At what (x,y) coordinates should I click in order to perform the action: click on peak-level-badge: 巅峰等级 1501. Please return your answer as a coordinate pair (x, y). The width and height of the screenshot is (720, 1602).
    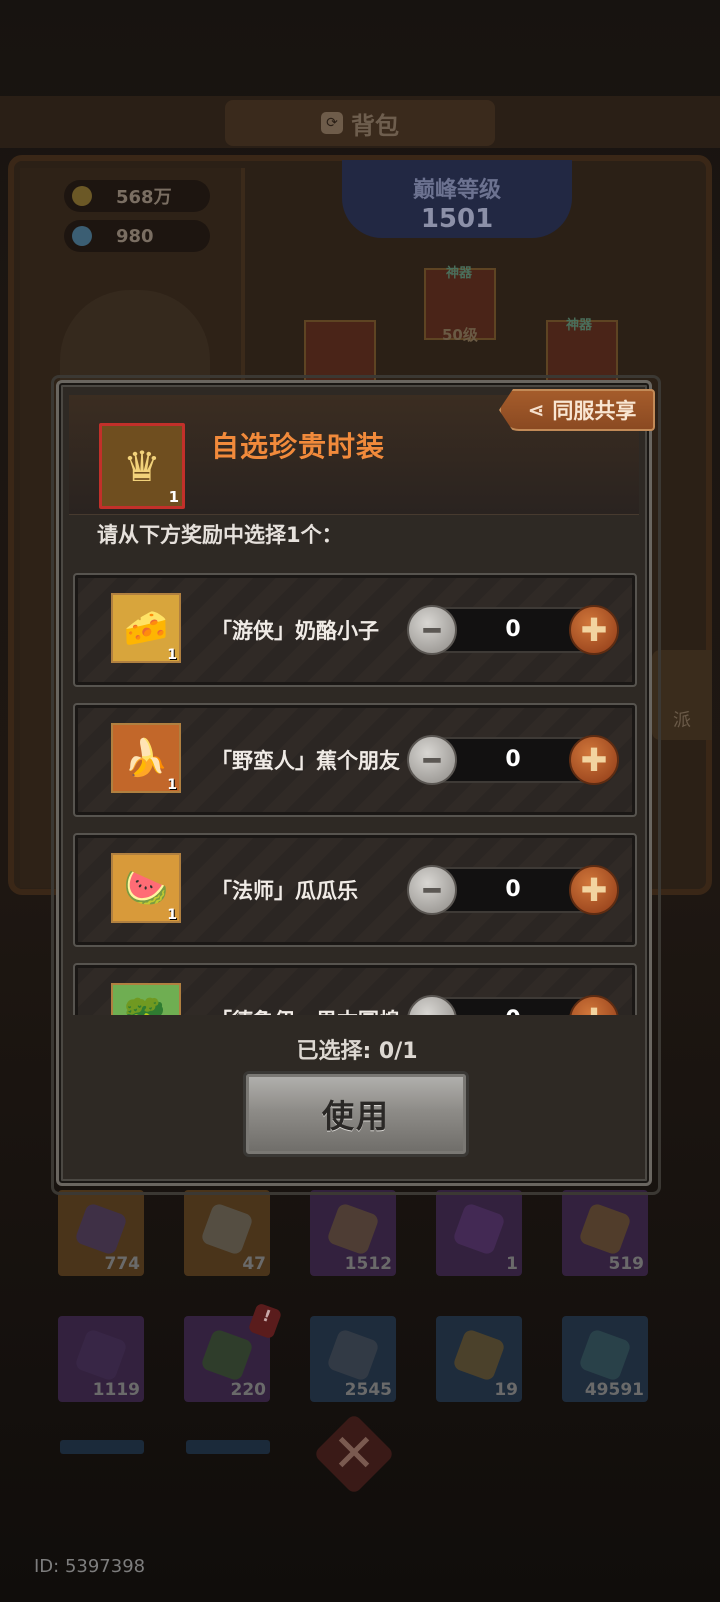
    Looking at the image, I should click on (457, 199).